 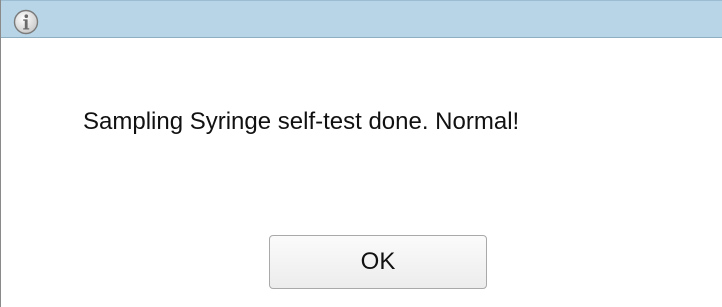 What do you see at coordinates (26, 22) in the screenshot?
I see `info-icon` at bounding box center [26, 22].